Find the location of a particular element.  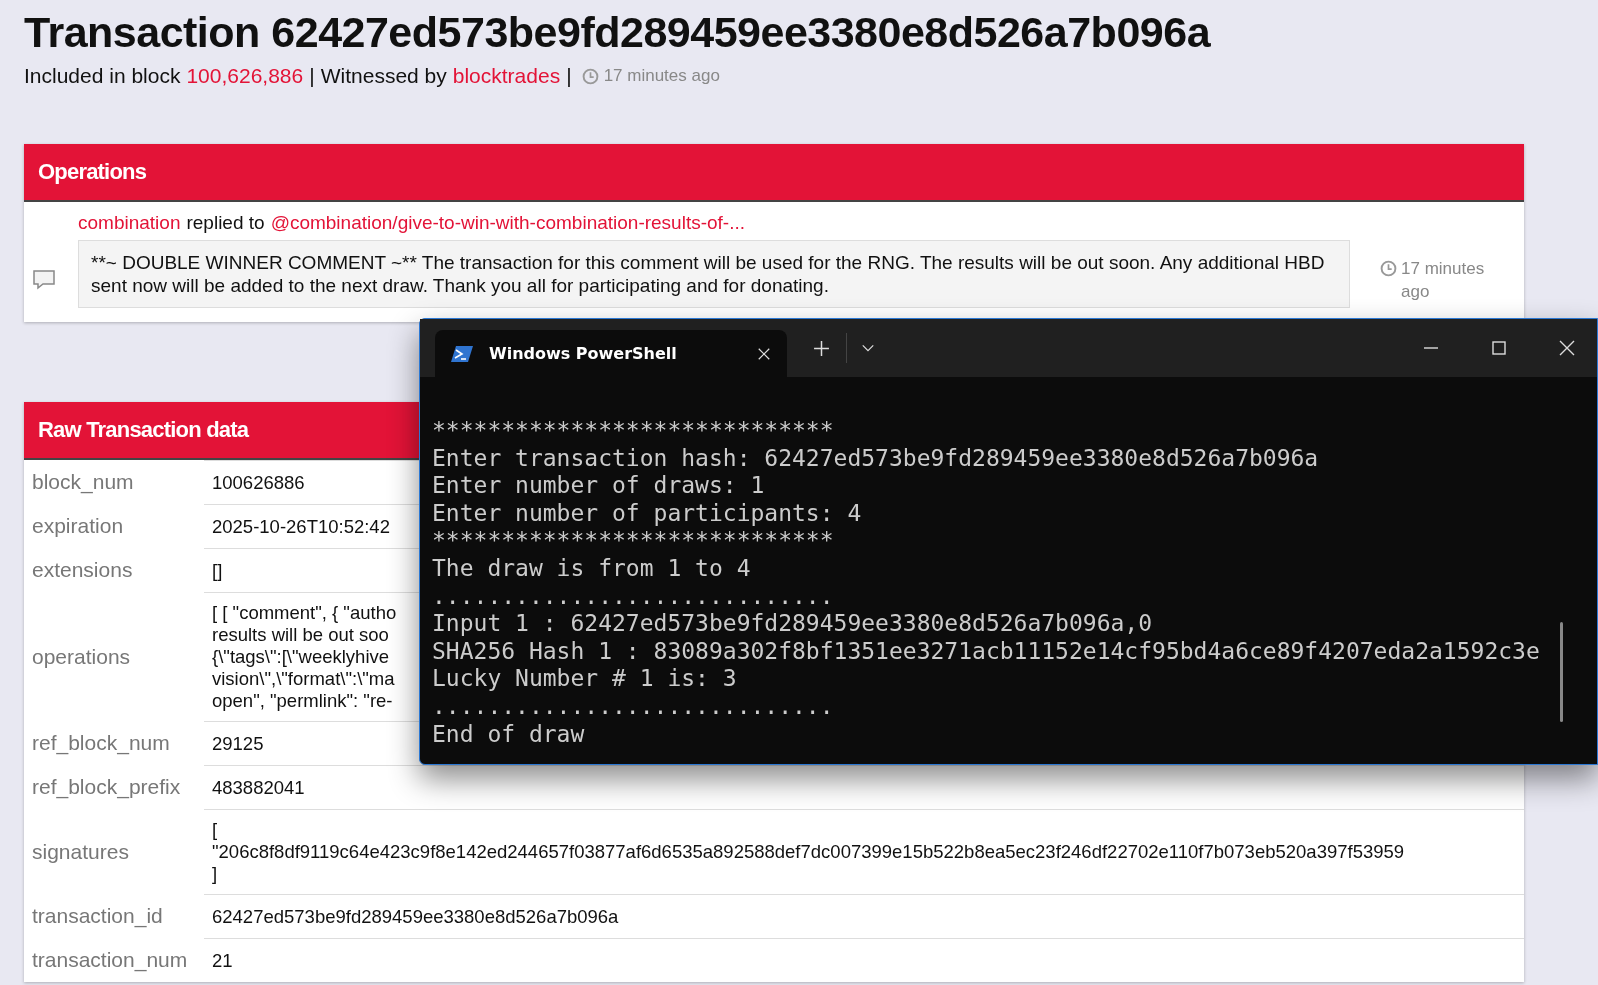

block-label: Included in block is located at coordinates (102, 76).